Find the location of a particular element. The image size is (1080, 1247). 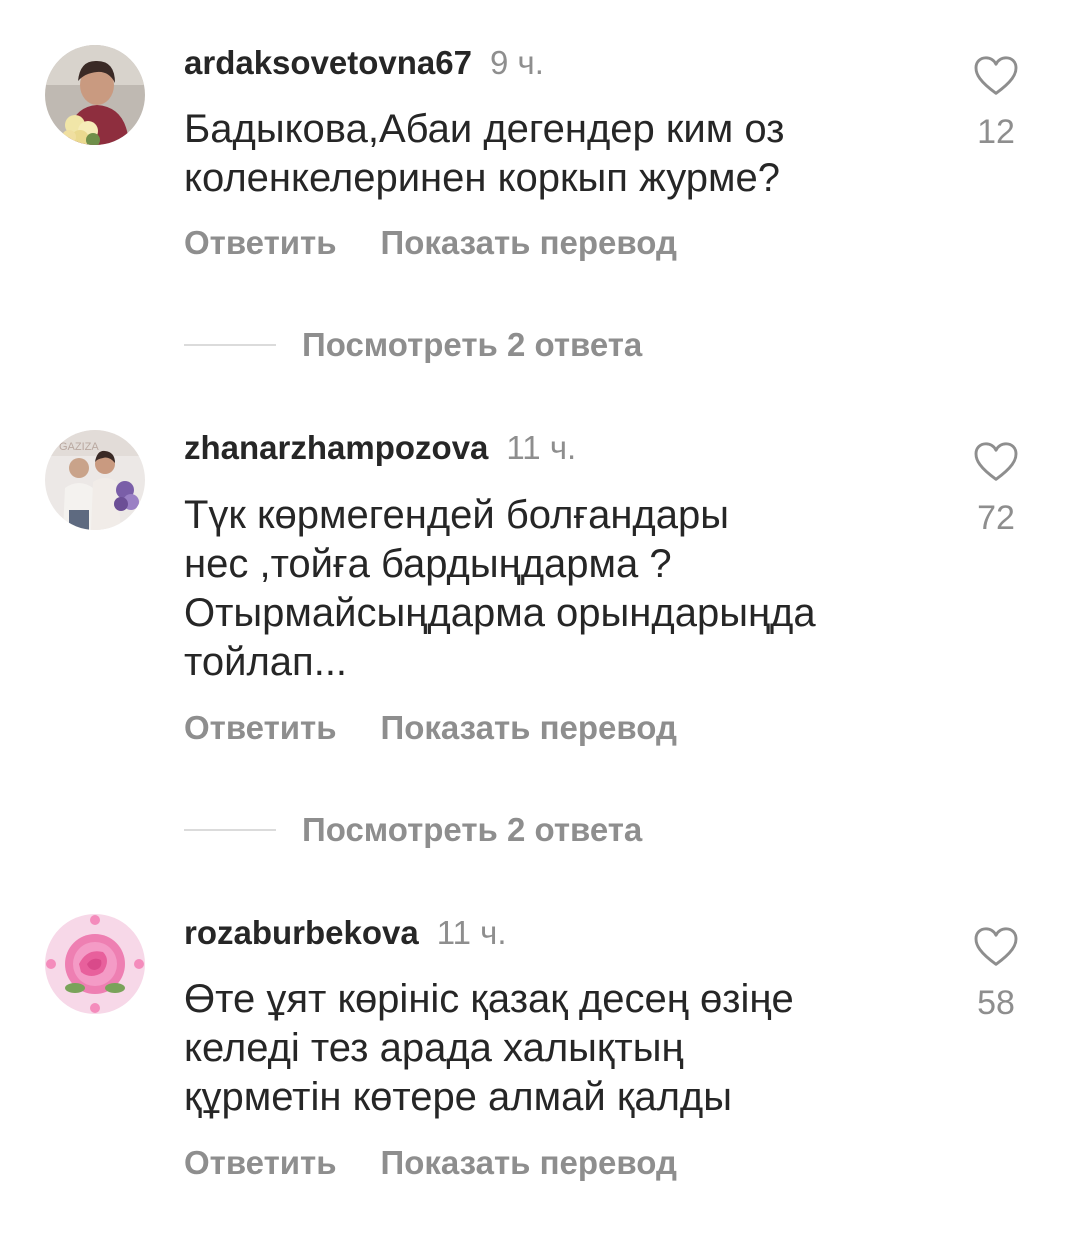

like-area: 72 is located at coordinates (996, 489).